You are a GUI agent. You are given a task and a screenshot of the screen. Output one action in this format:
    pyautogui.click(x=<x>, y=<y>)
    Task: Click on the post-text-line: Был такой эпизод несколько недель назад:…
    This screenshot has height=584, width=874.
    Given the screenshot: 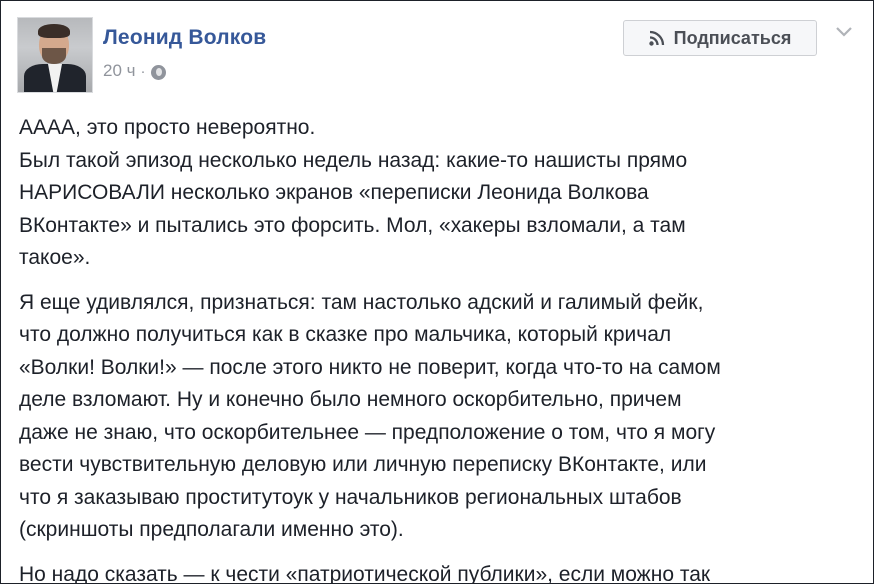 What is the action you would take?
    pyautogui.click(x=353, y=160)
    